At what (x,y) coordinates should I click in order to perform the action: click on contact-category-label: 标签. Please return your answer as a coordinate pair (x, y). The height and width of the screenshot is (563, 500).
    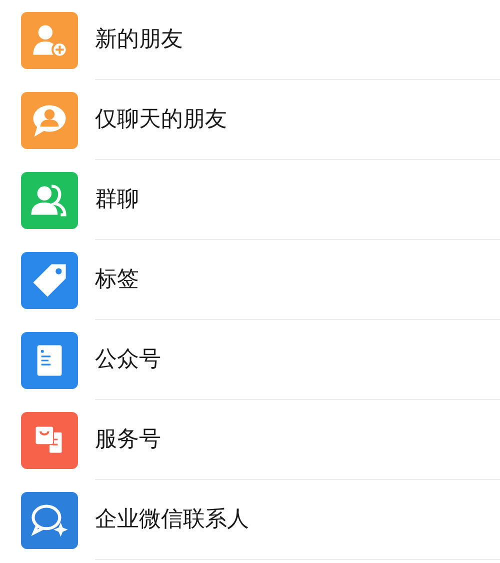
    Looking at the image, I should click on (117, 279).